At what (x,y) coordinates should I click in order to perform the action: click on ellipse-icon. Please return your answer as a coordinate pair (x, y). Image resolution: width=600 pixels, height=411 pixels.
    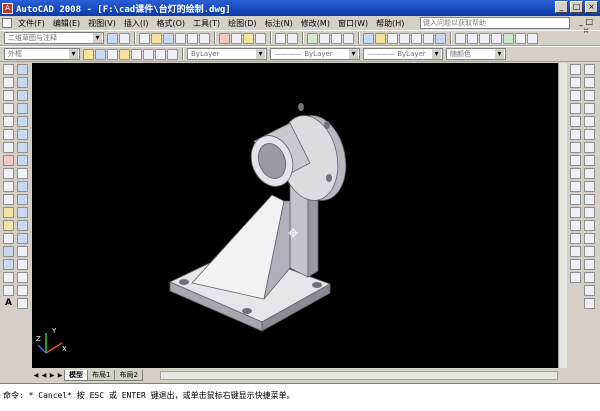
    Looking at the image, I should click on (8, 186).